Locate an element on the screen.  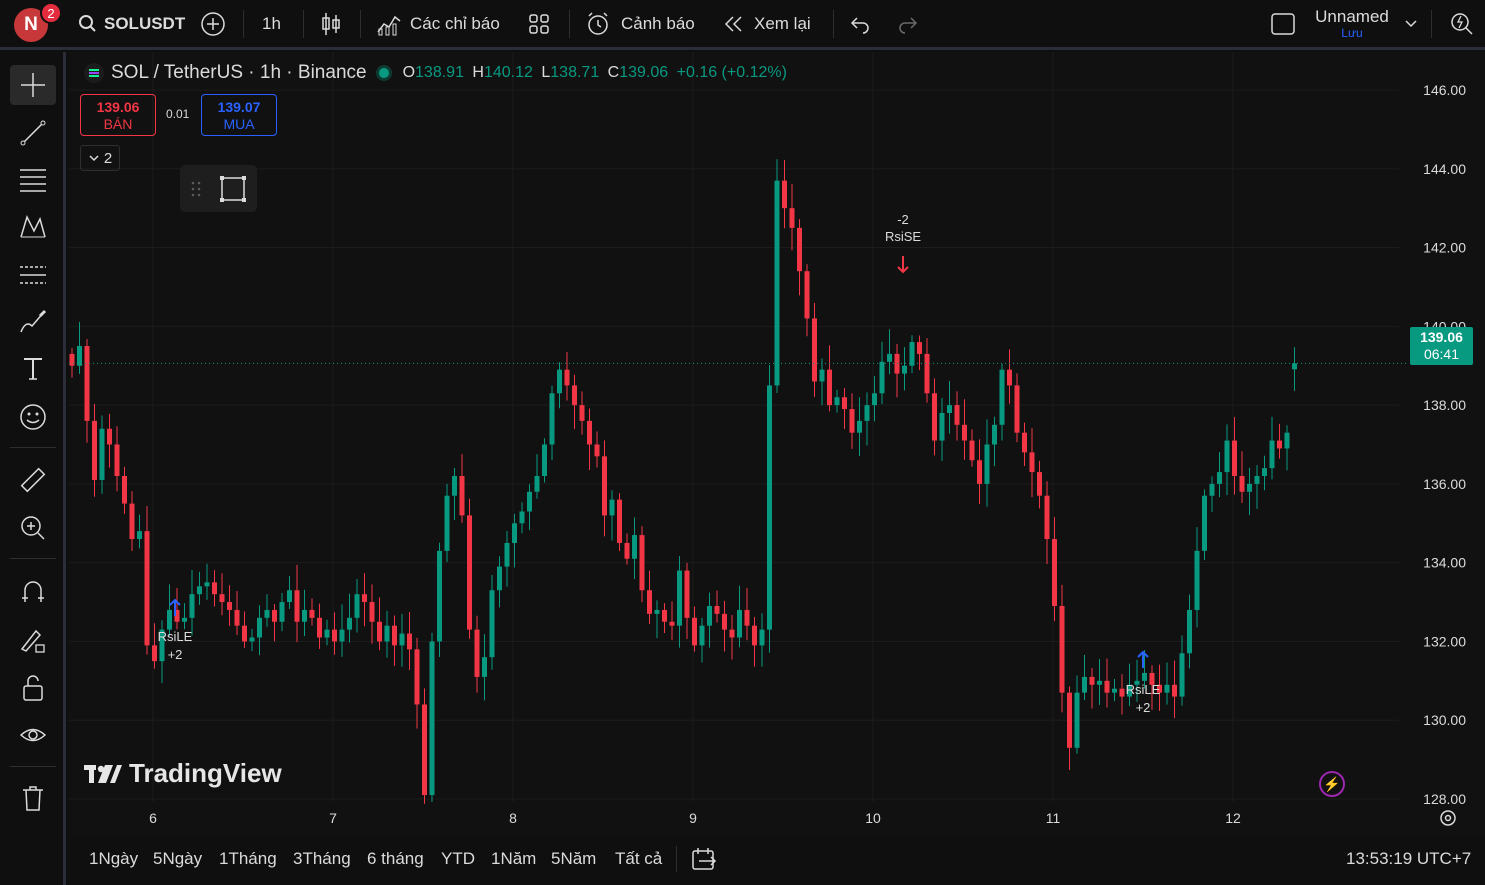
signal-name: RsiLE is located at coordinates (1143, 689).